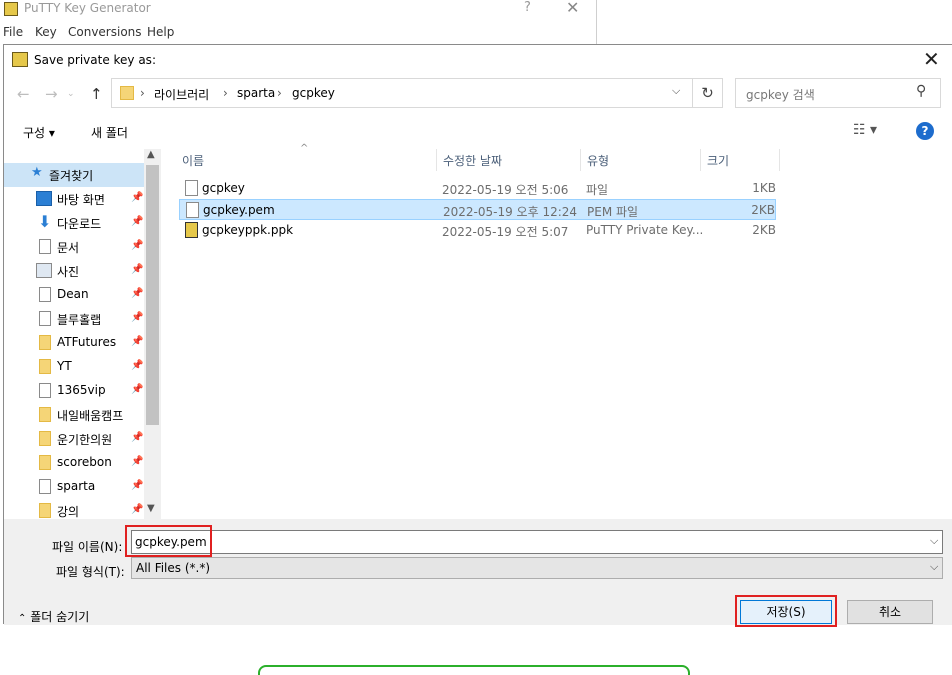 Image resolution: width=952 pixels, height=675 pixels. Describe the element at coordinates (925, 131) in the screenshot. I see `help-button: ?` at that location.